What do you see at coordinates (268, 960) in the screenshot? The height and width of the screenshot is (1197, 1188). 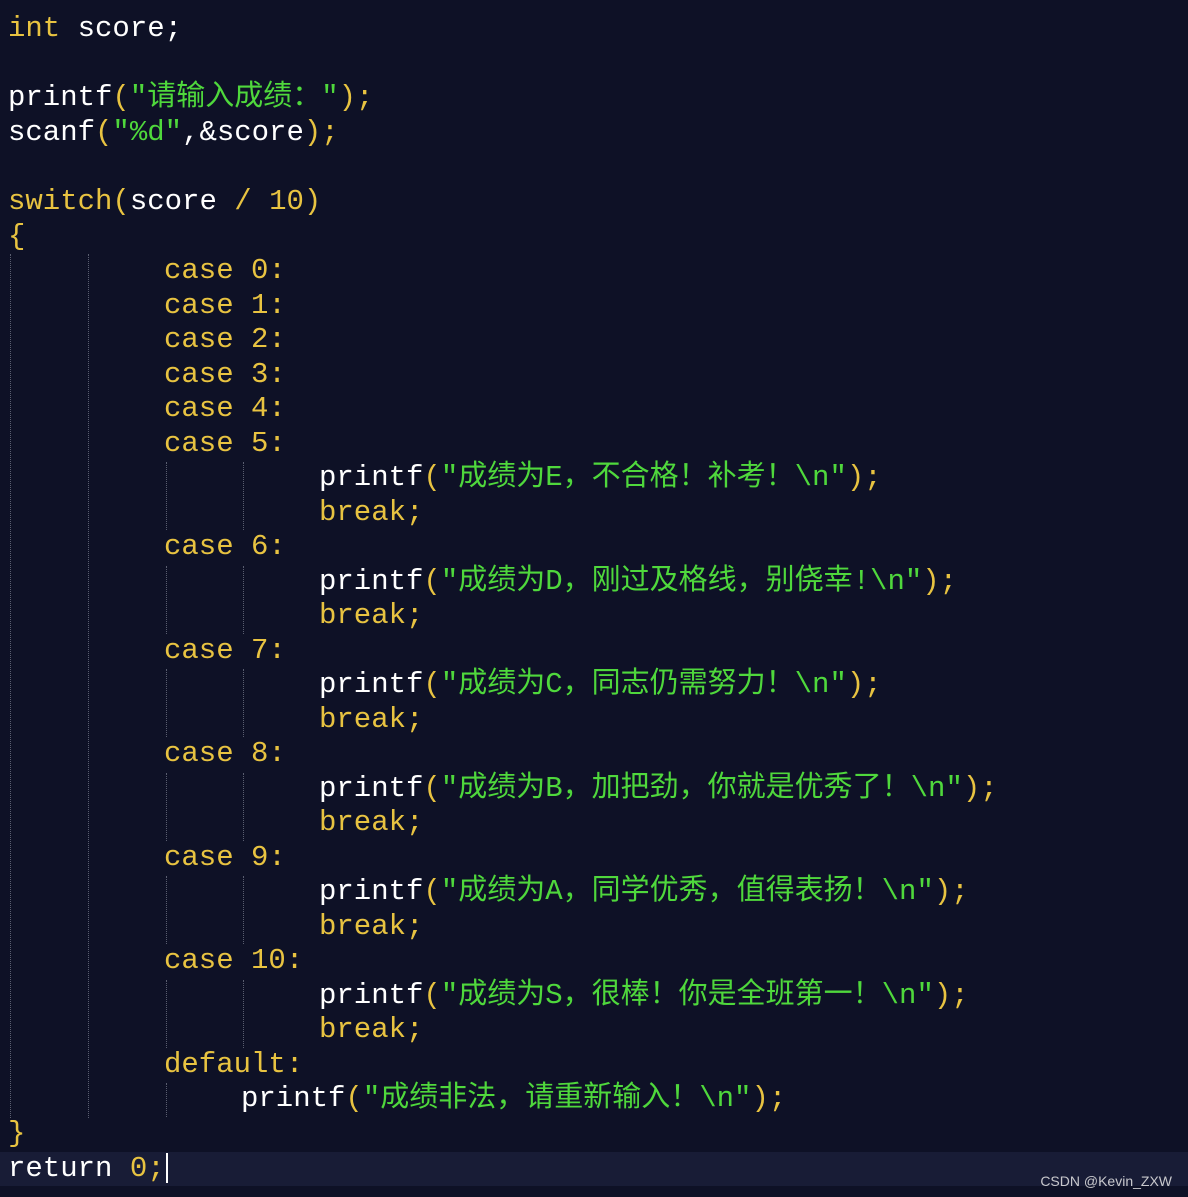 I see `case-label: 10:` at bounding box center [268, 960].